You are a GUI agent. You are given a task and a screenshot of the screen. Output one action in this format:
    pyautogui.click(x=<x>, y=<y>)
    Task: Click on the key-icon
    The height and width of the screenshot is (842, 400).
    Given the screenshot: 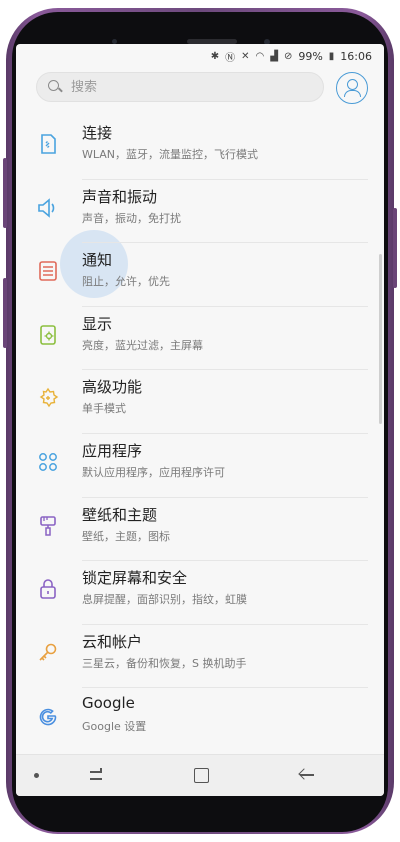 What is the action you would take?
    pyautogui.click(x=48, y=653)
    